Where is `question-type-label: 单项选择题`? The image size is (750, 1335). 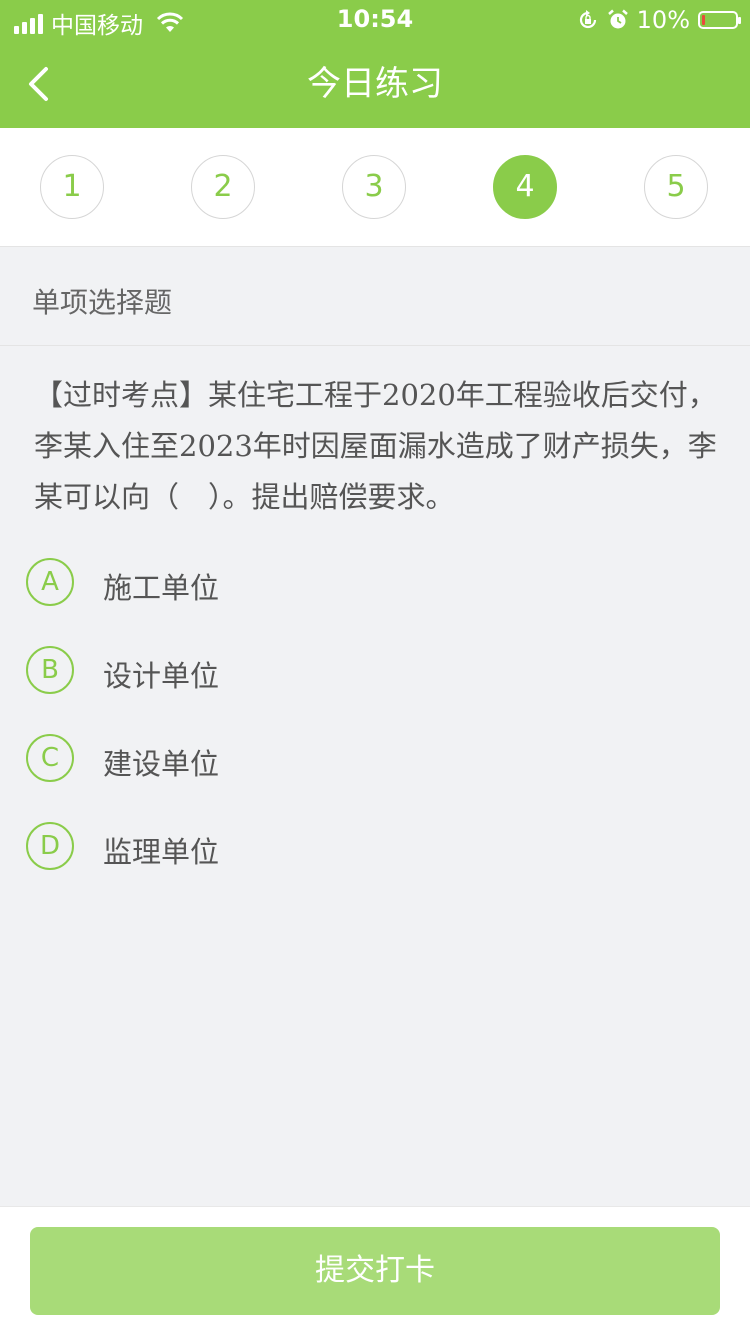 question-type-label: 单项选择题 is located at coordinates (102, 302).